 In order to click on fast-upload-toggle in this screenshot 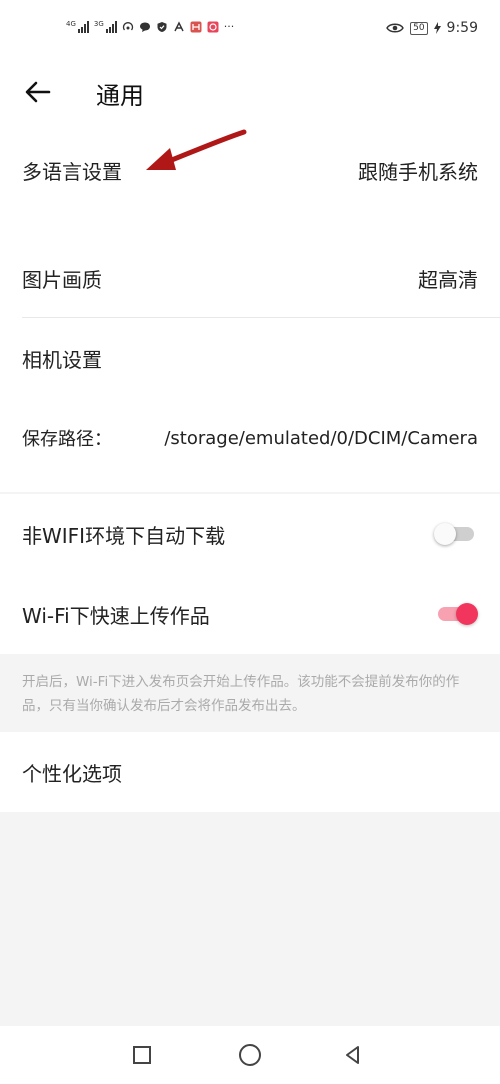, I will do `click(456, 614)`.